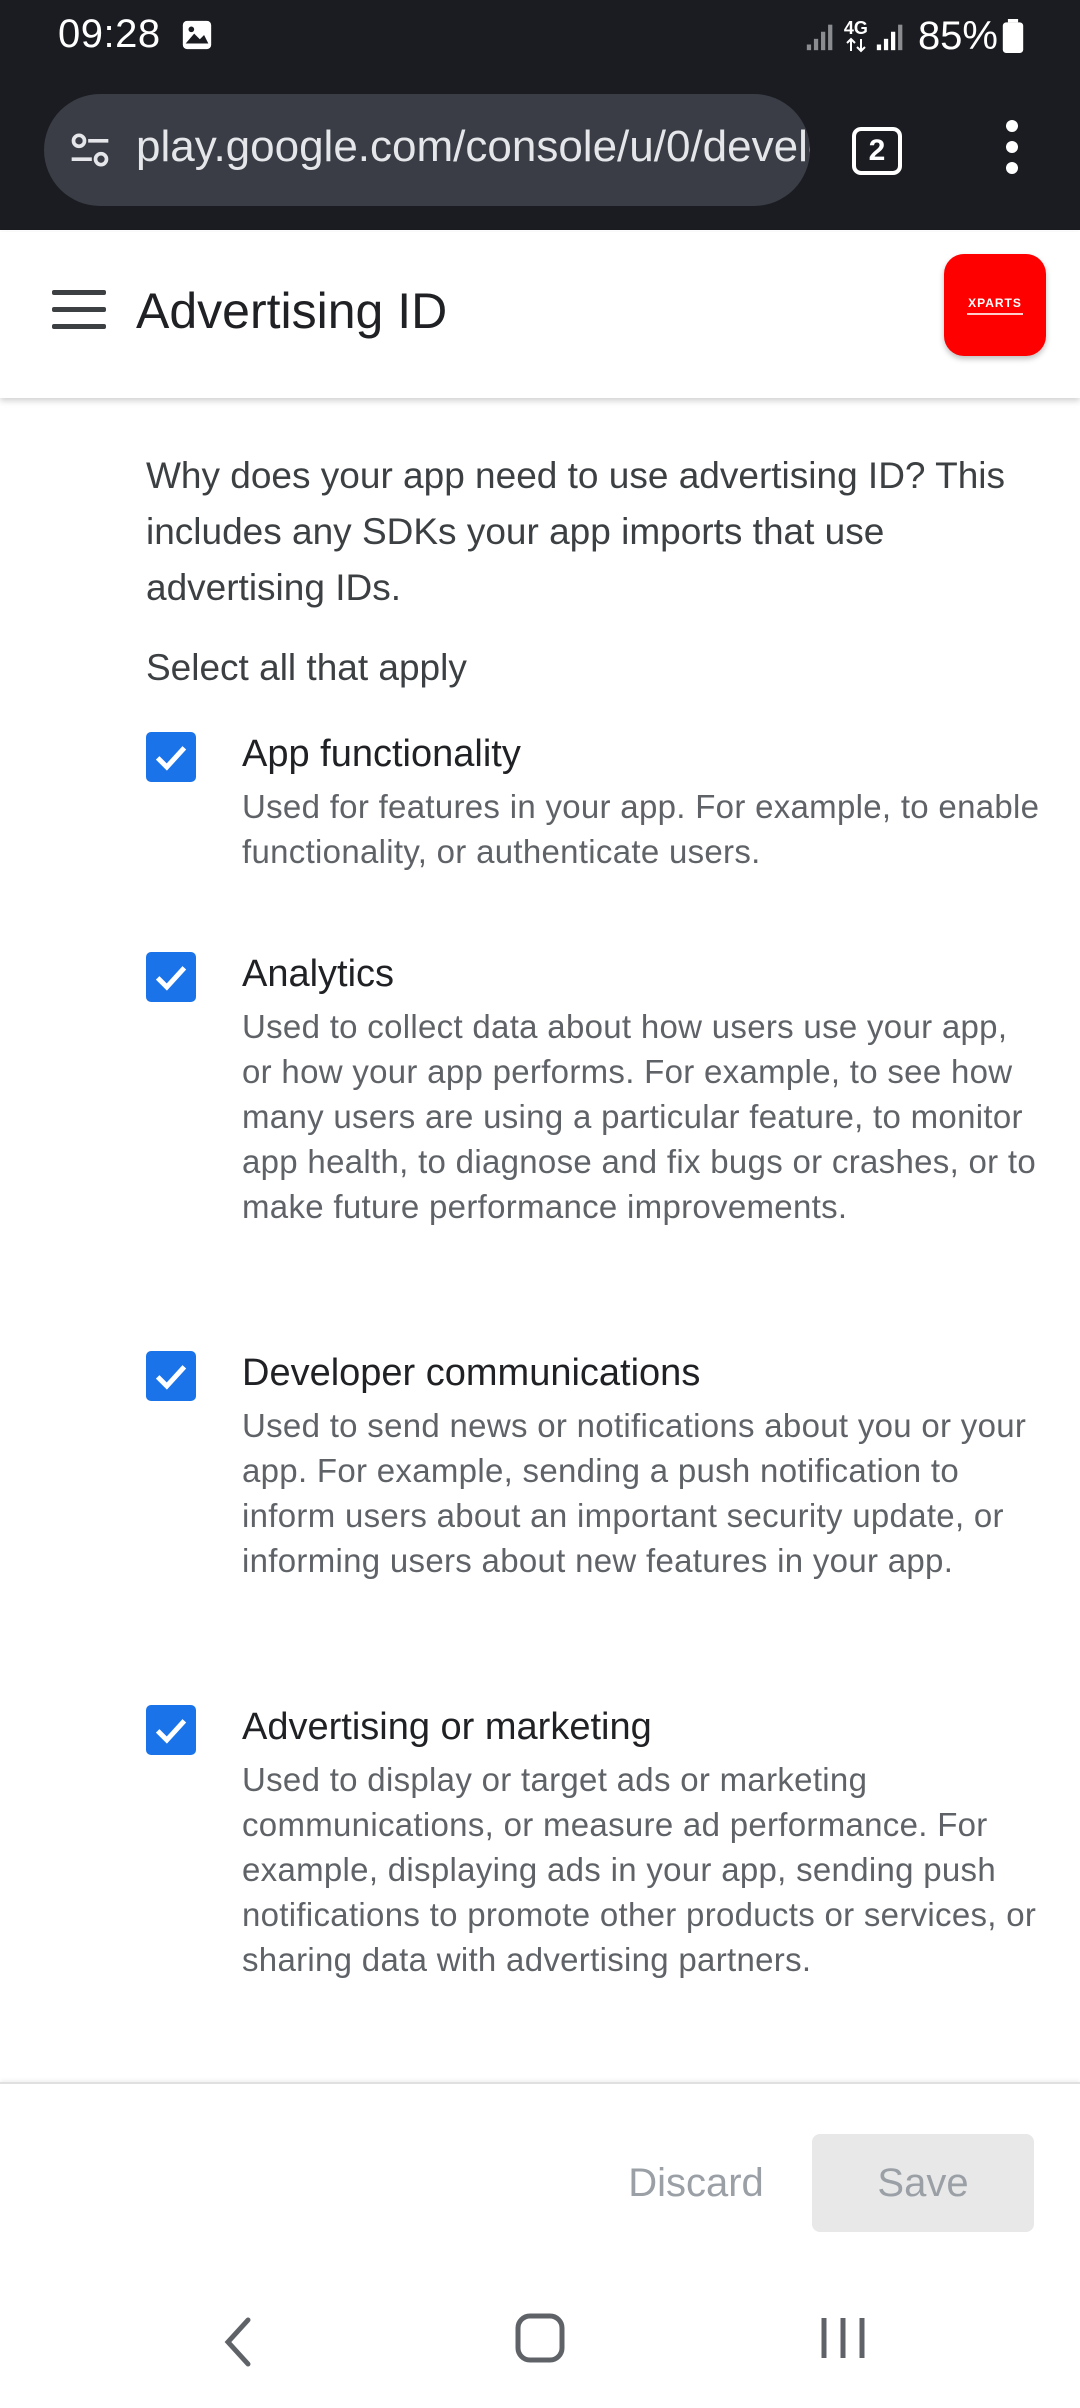 The height and width of the screenshot is (2408, 1080). I want to click on app-logo-text: XPARTS, so click(995, 302).